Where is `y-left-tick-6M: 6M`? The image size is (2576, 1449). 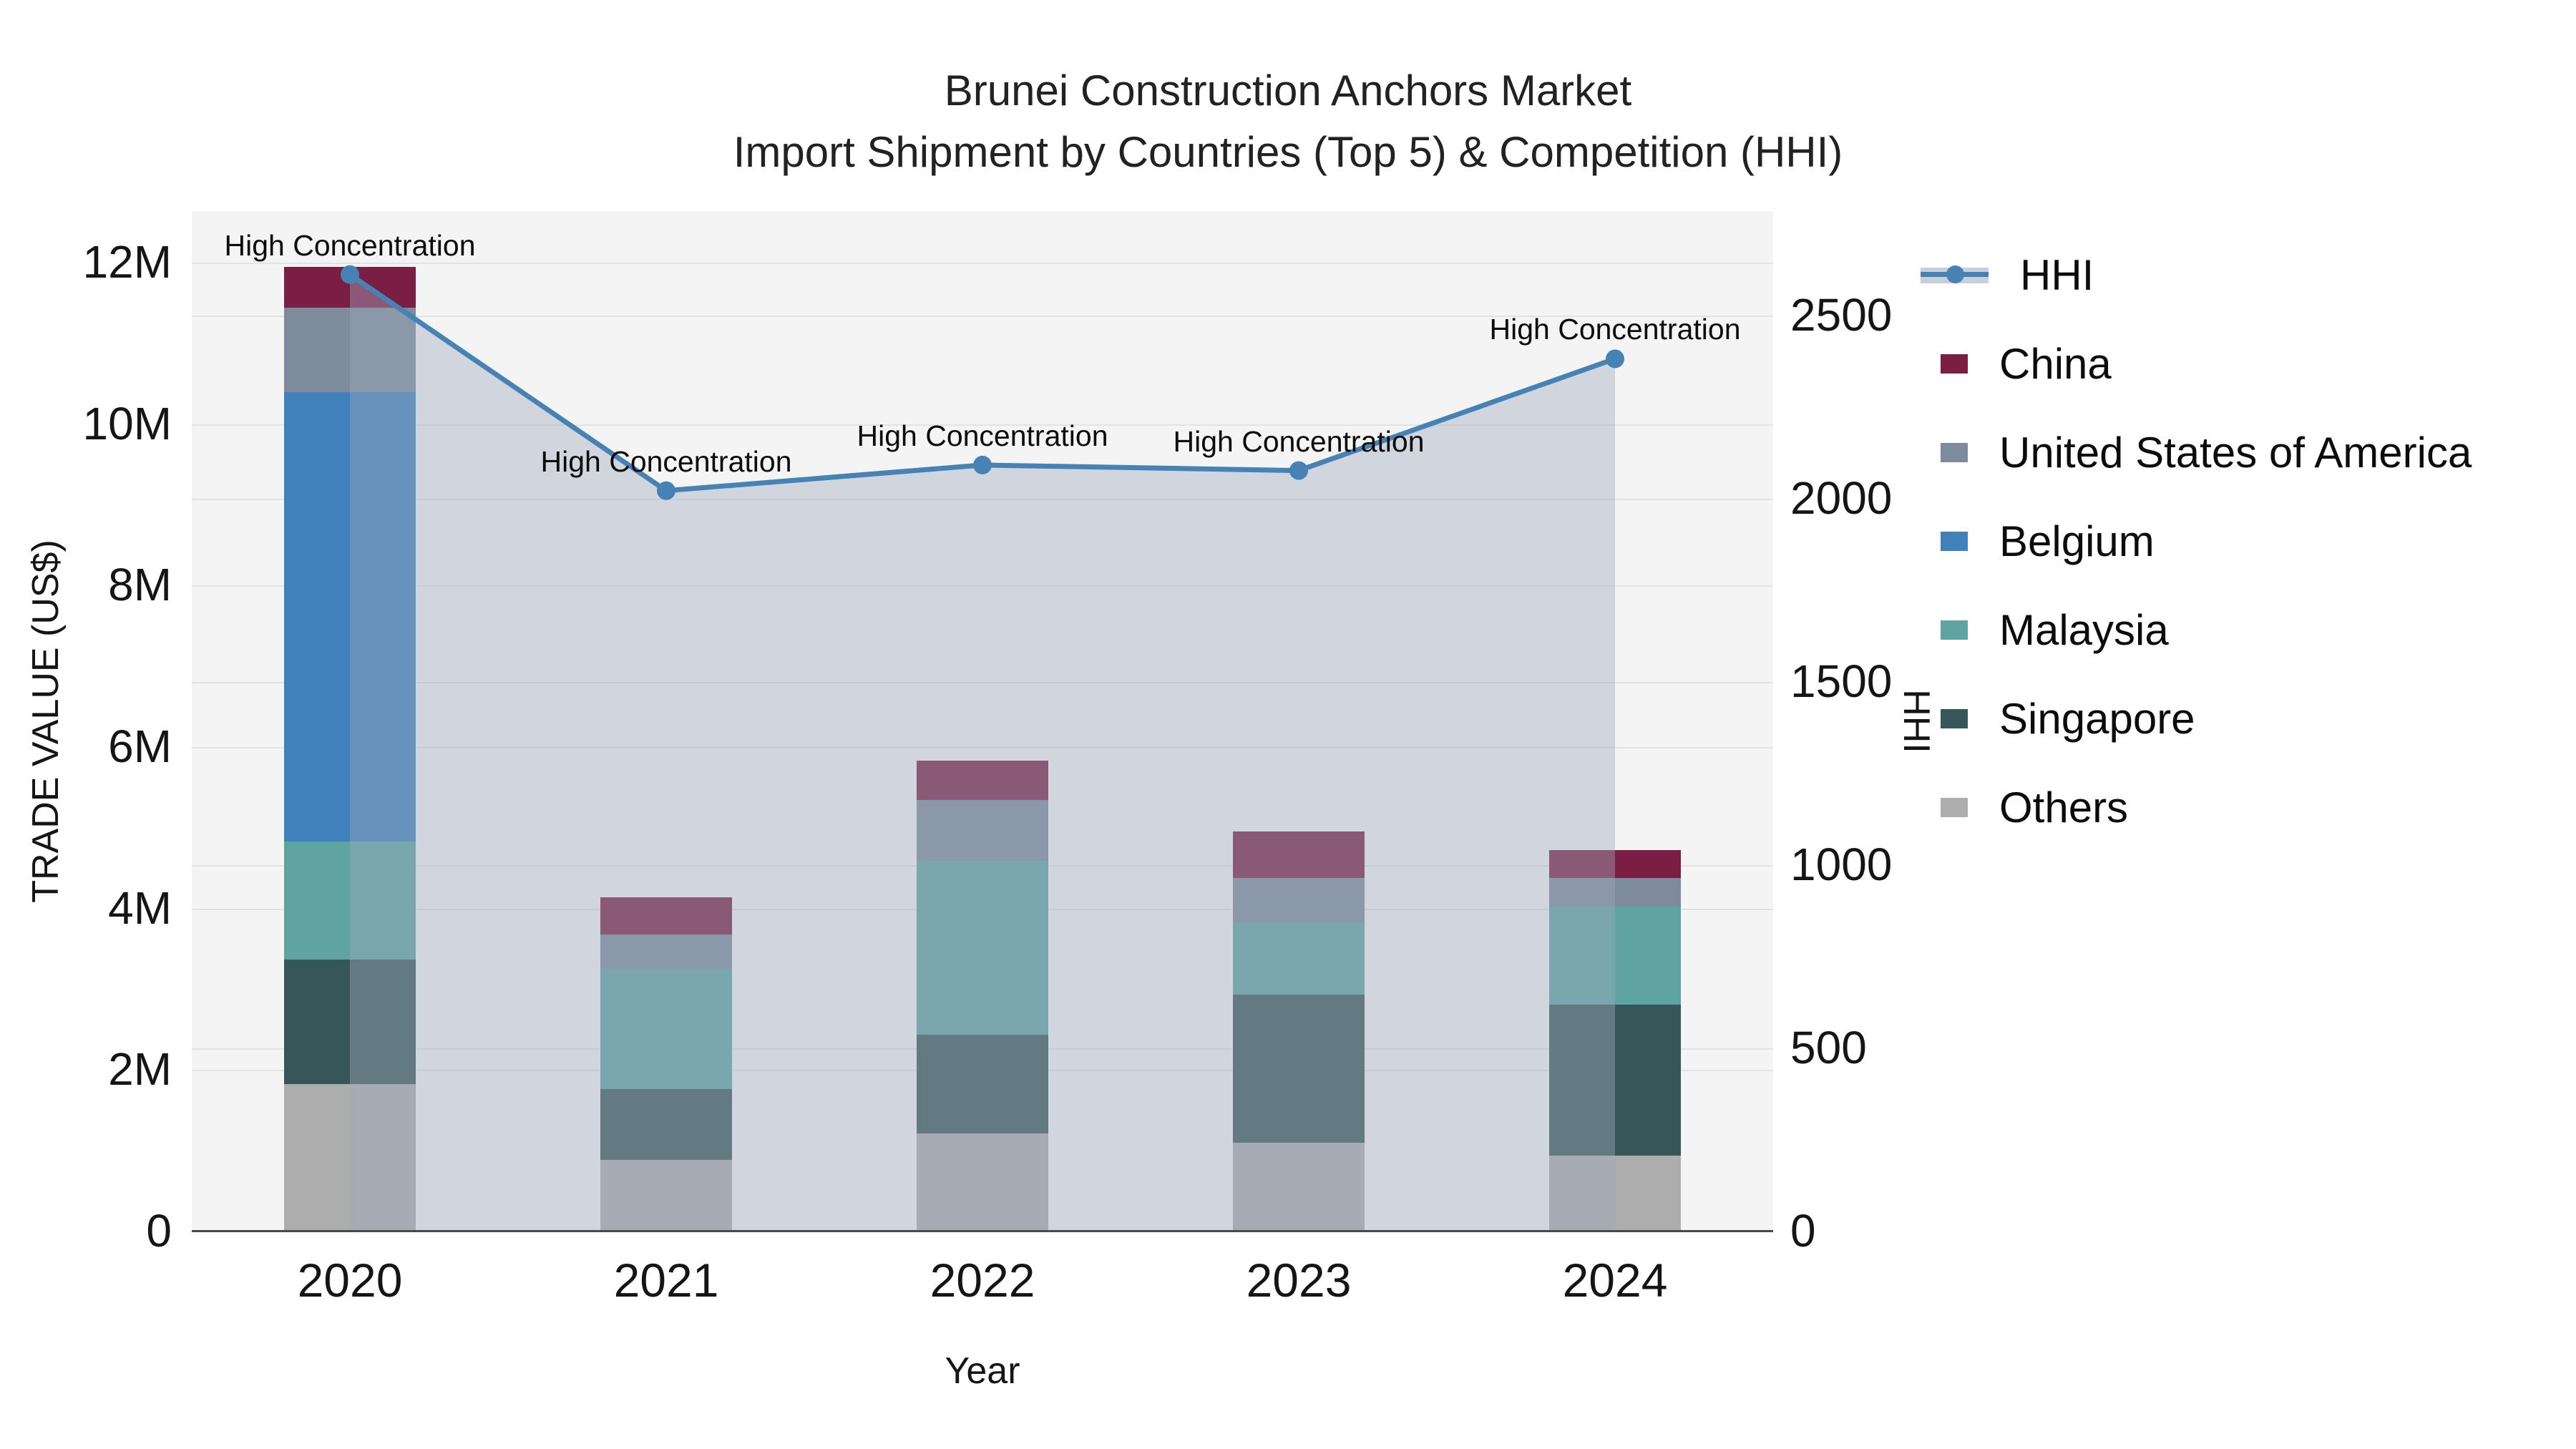 y-left-tick-6M: 6M is located at coordinates (140, 747).